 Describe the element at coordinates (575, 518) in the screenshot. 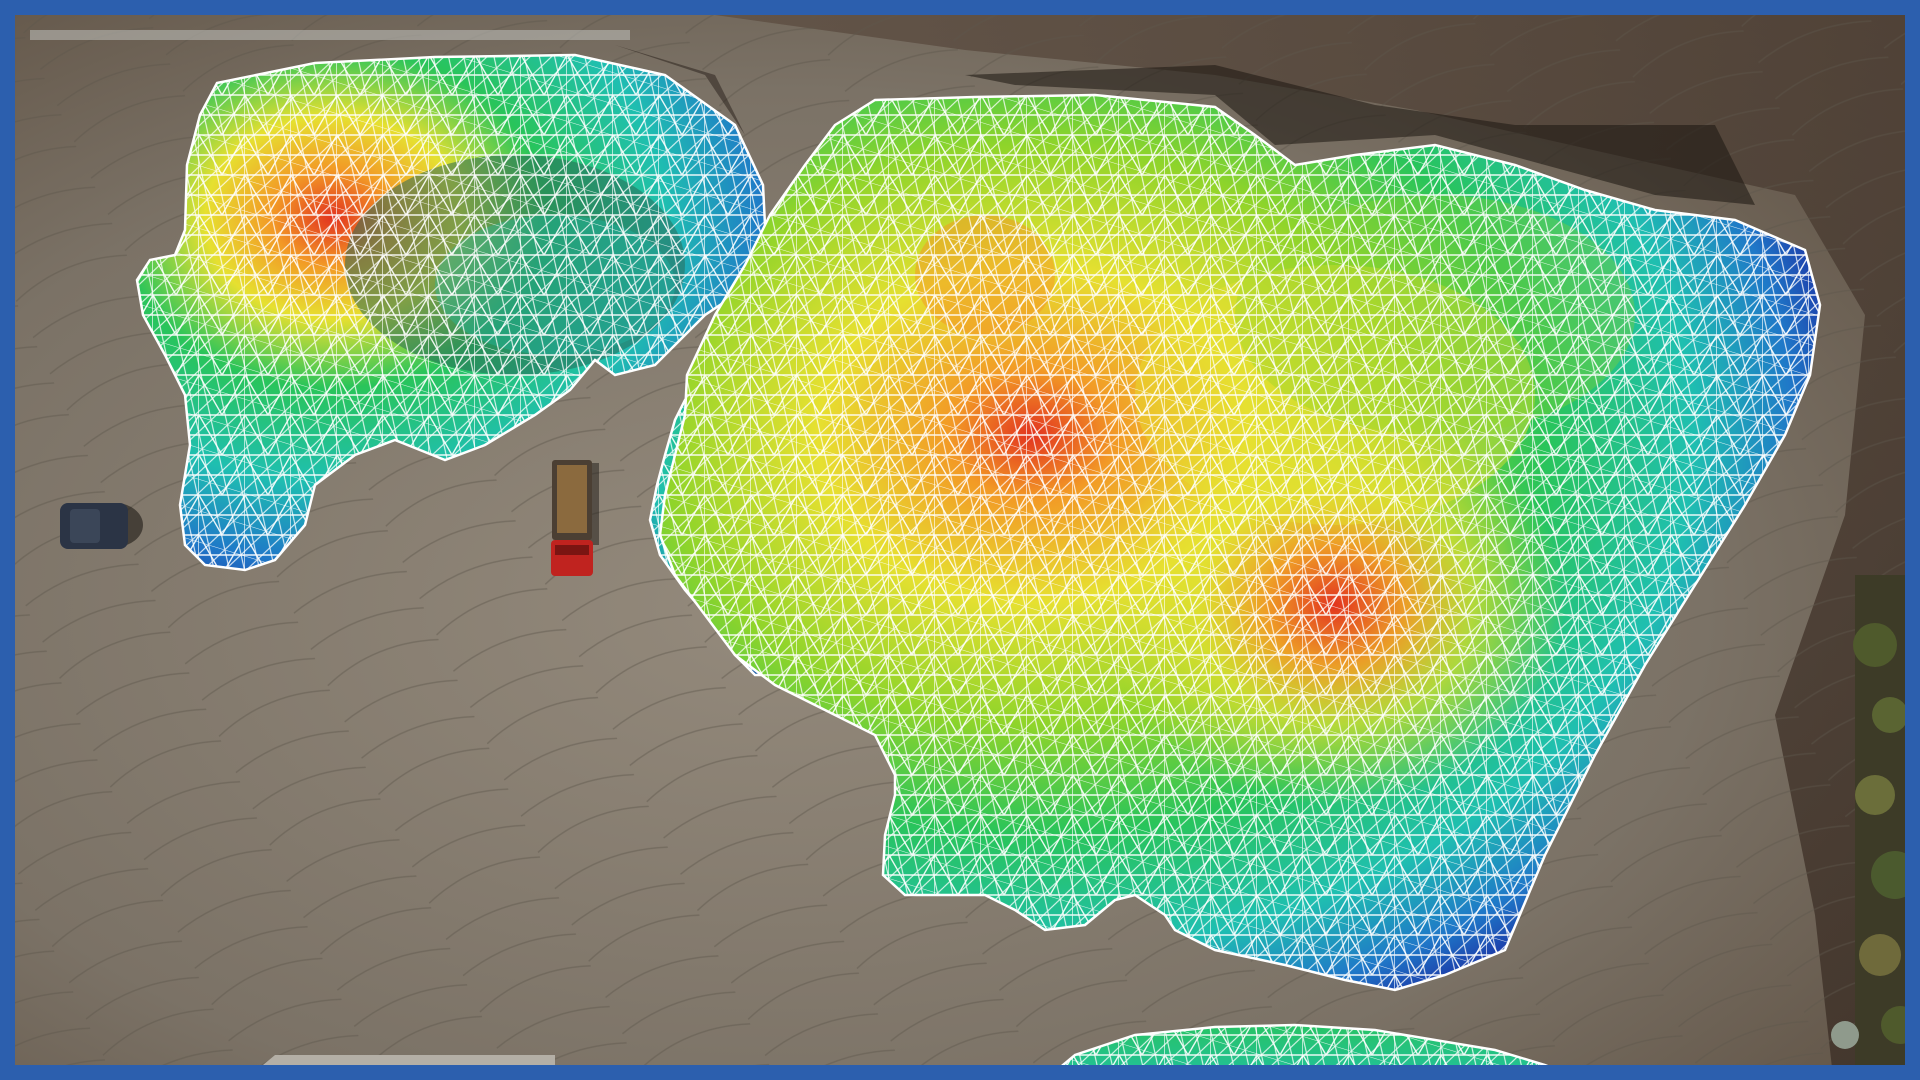

I see `dump-truck` at that location.